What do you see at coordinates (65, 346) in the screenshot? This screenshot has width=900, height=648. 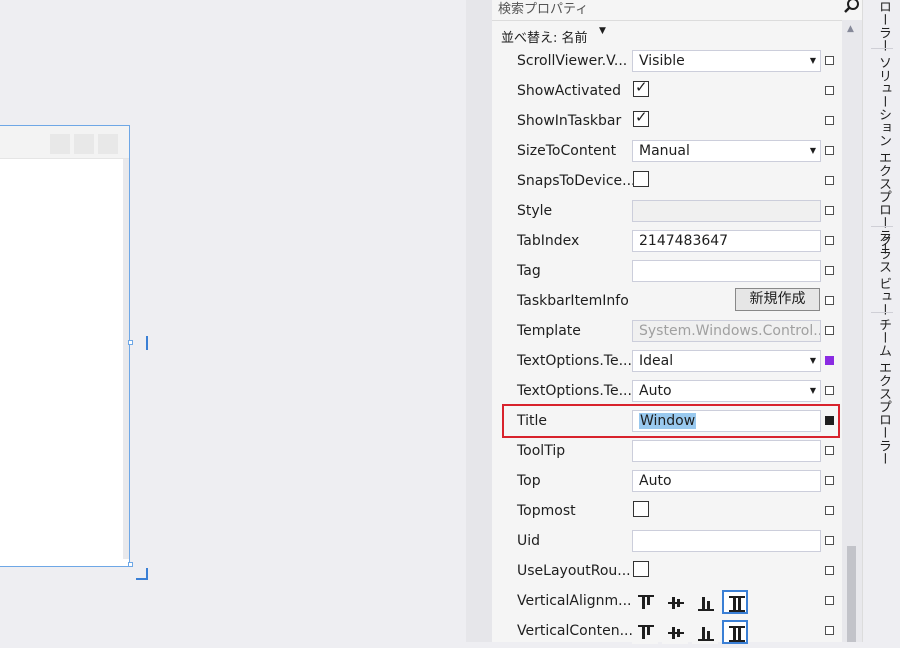 I see `window-preview` at bounding box center [65, 346].